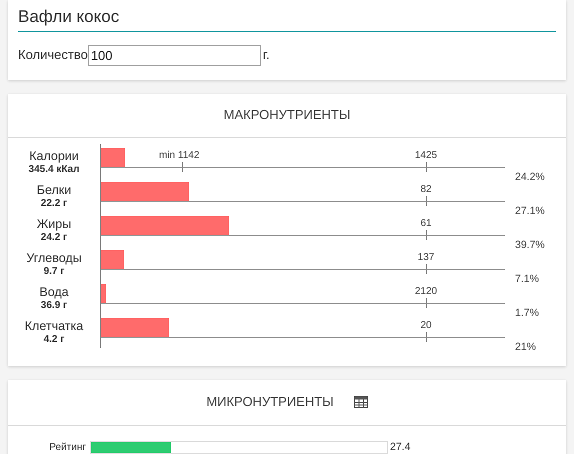  What do you see at coordinates (54, 224) in the screenshot?
I see `nutrient-name: Жиры` at bounding box center [54, 224].